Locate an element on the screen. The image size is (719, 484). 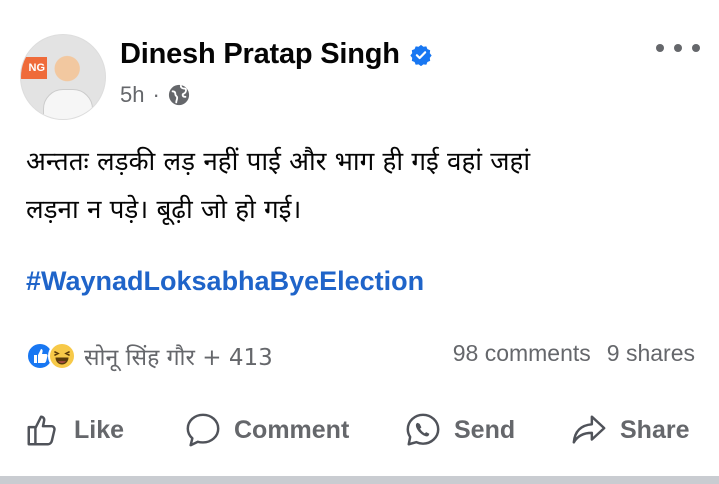
engagement-counts: 98 comments 9 shares is located at coordinates (566, 353).